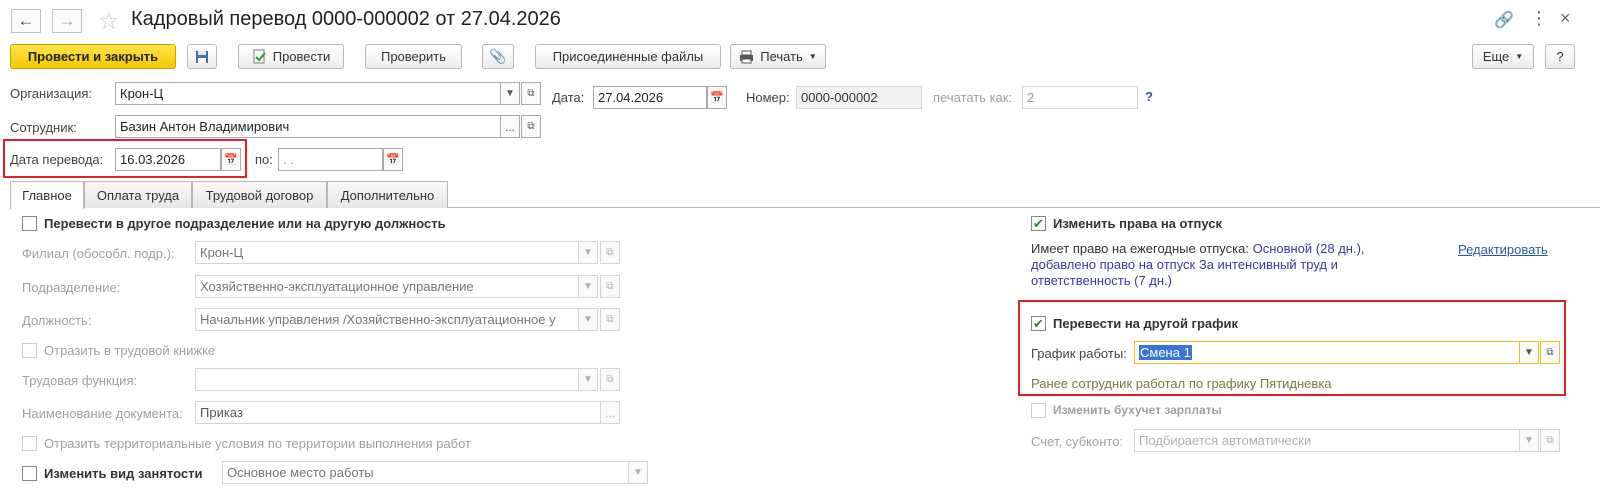  Describe the element at coordinates (29, 443) in the screenshot. I see `territorial-checkbox` at that location.